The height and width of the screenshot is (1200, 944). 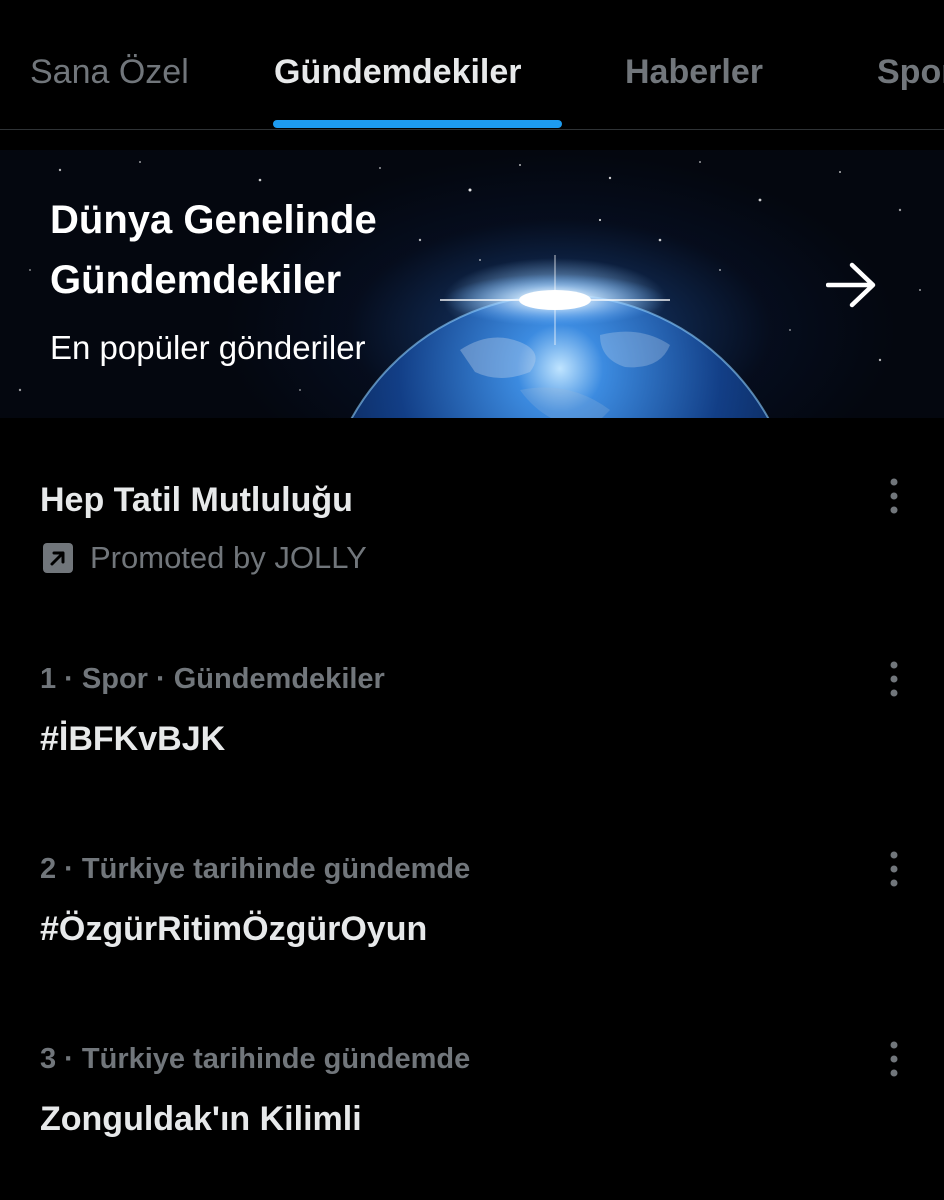 I want to click on promoted-title: Hep Tatil Mutluluğu, so click(x=196, y=500).